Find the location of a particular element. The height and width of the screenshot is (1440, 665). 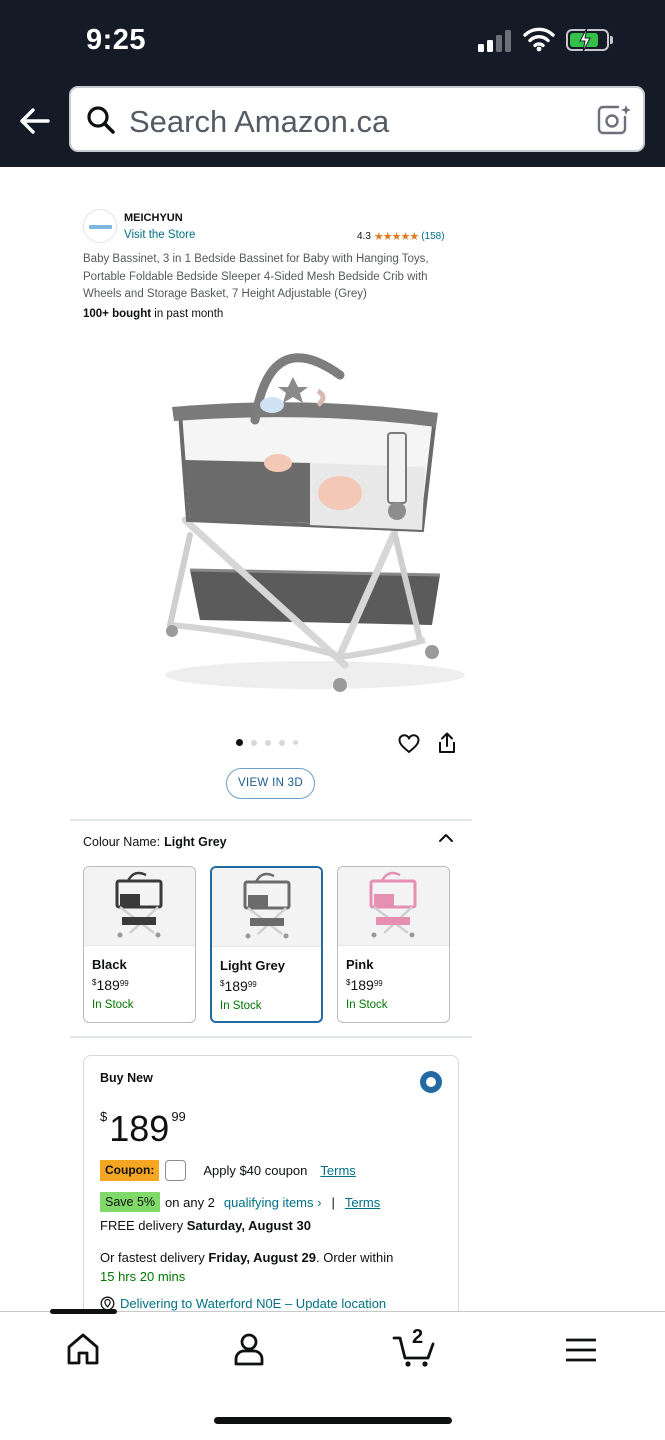

share-icon is located at coordinates (447, 743).